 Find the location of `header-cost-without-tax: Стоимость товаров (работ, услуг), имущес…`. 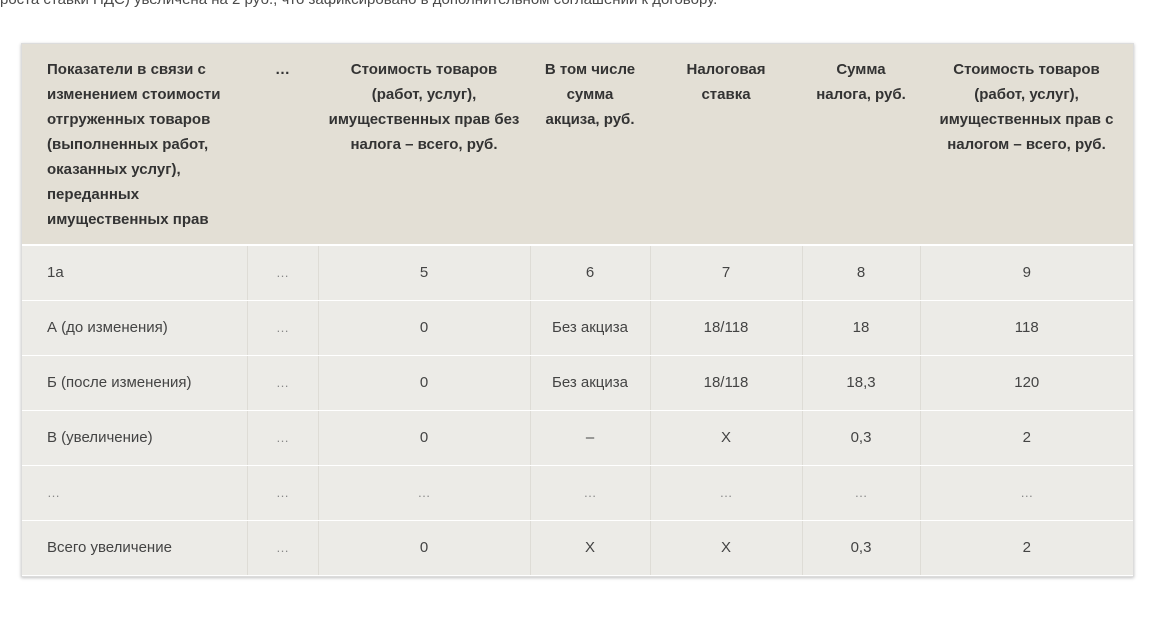

header-cost-without-tax: Стоимость товаров (работ, услуг), имущес… is located at coordinates (424, 145).